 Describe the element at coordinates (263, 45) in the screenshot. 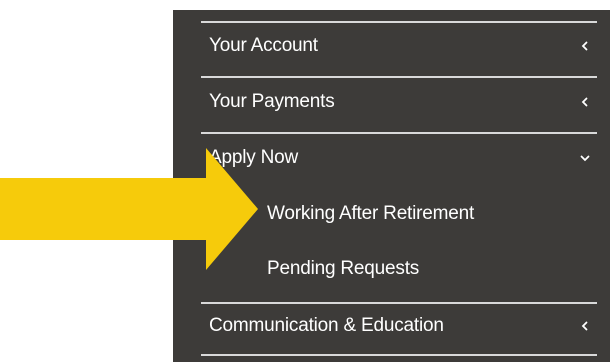

I see `menu-item-label: Your Account` at that location.